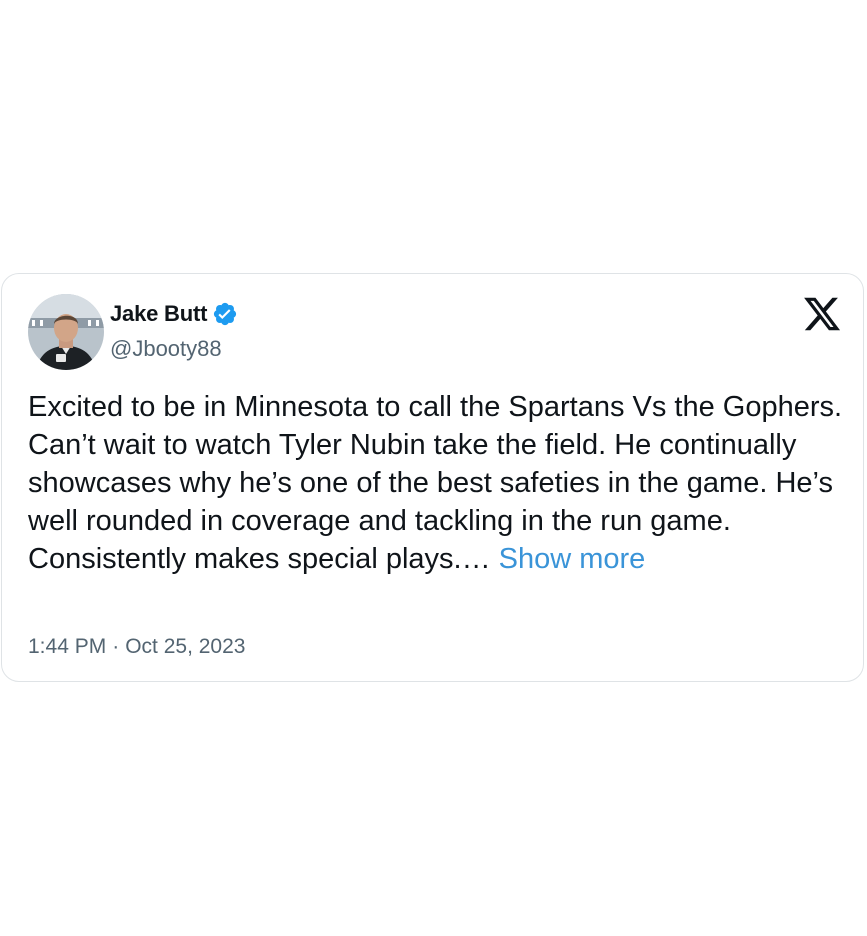 This screenshot has width=867, height=936. I want to click on author-handle: @Jbooty88, so click(166, 349).